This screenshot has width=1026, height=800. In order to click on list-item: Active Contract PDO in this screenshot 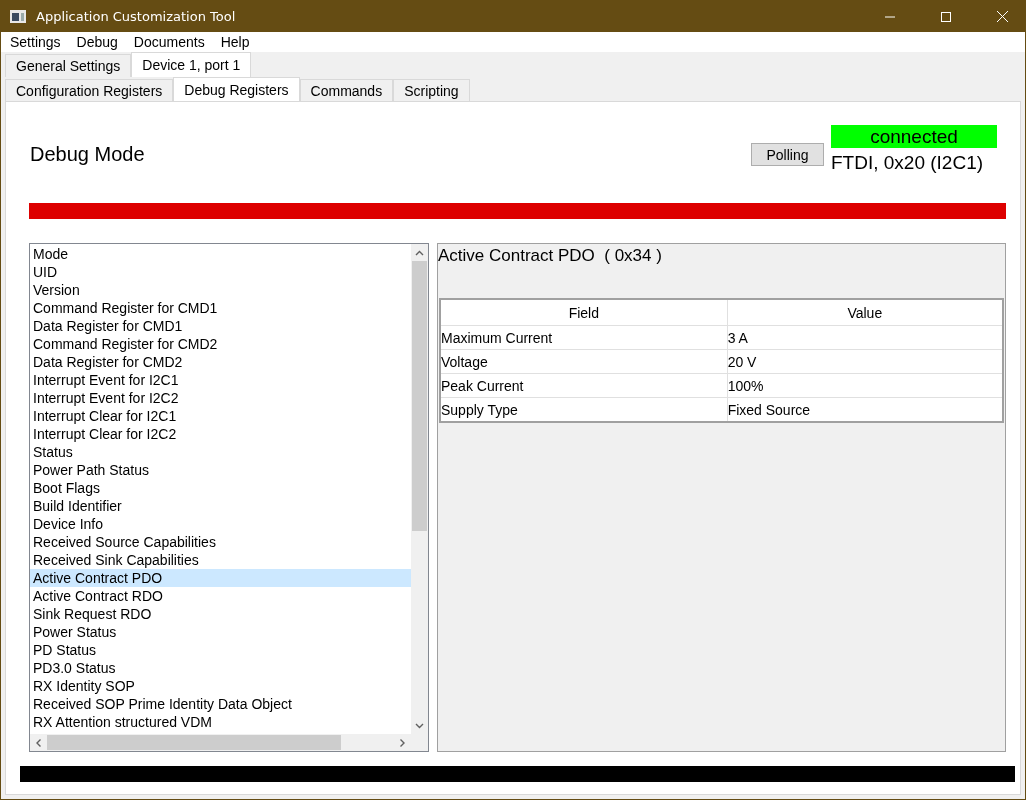, I will do `click(220, 578)`.